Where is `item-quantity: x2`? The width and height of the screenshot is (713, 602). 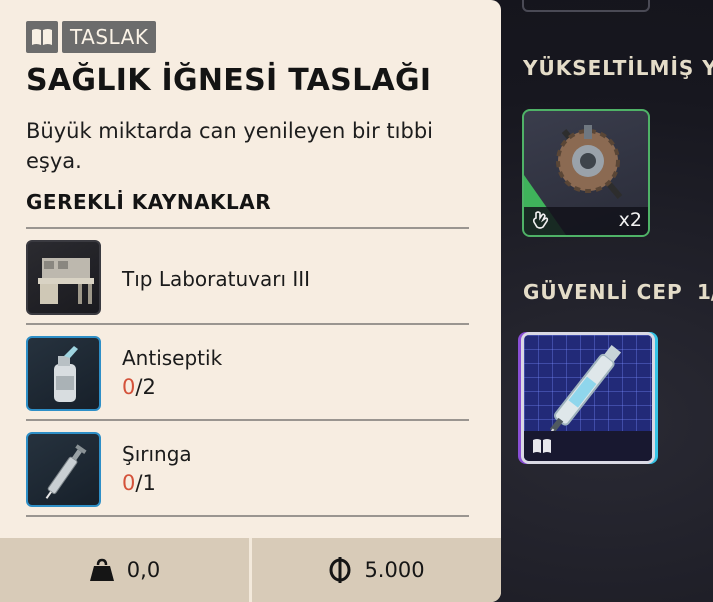
item-quantity: x2 is located at coordinates (630, 220).